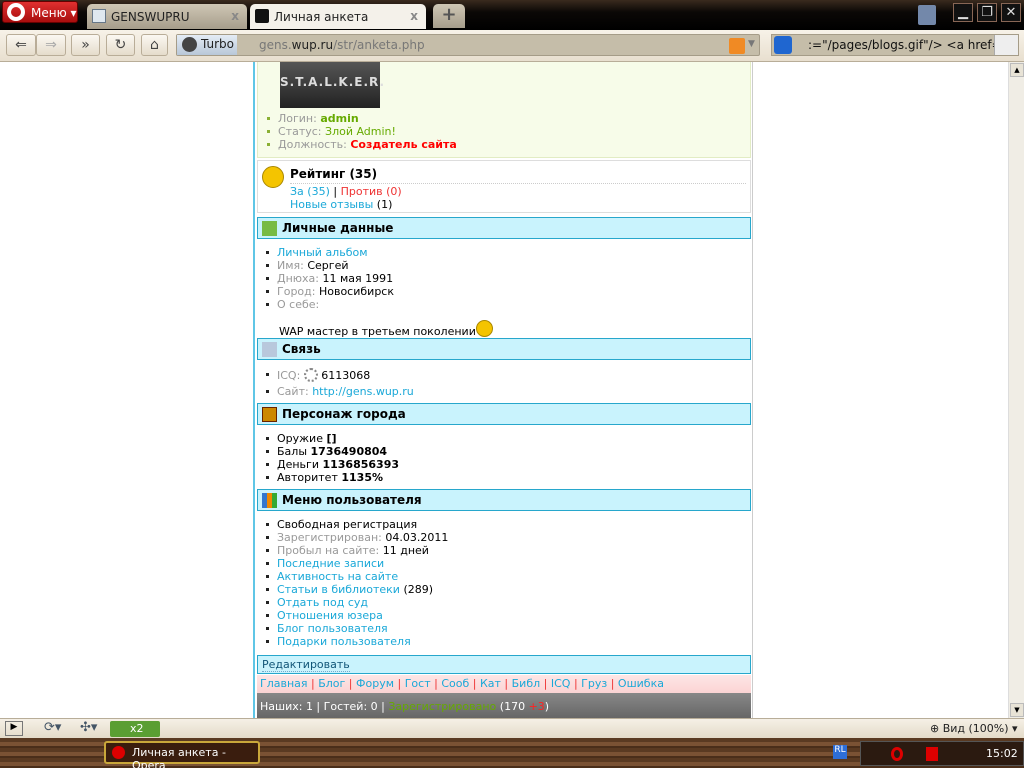 The height and width of the screenshot is (772, 1024). Describe the element at coordinates (338, 589) in the screenshot. I see `articles-link: Статьи в библиотеки` at that location.